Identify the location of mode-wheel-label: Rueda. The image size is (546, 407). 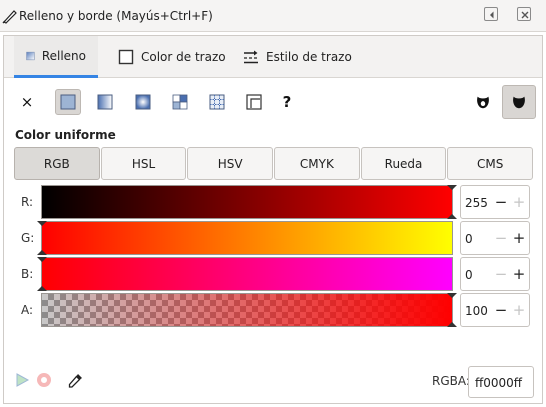
(403, 163).